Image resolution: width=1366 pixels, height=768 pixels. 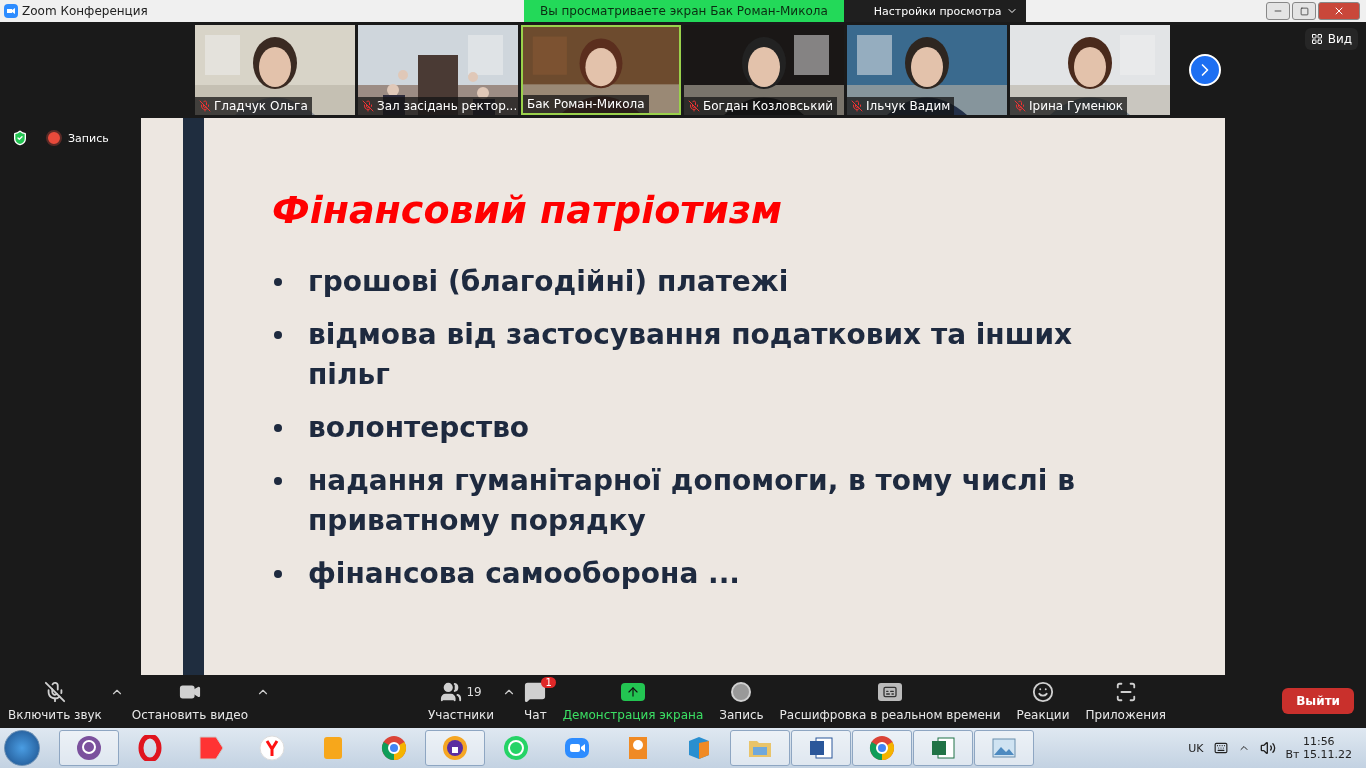 I want to click on globe-icon, so click(x=272, y=748).